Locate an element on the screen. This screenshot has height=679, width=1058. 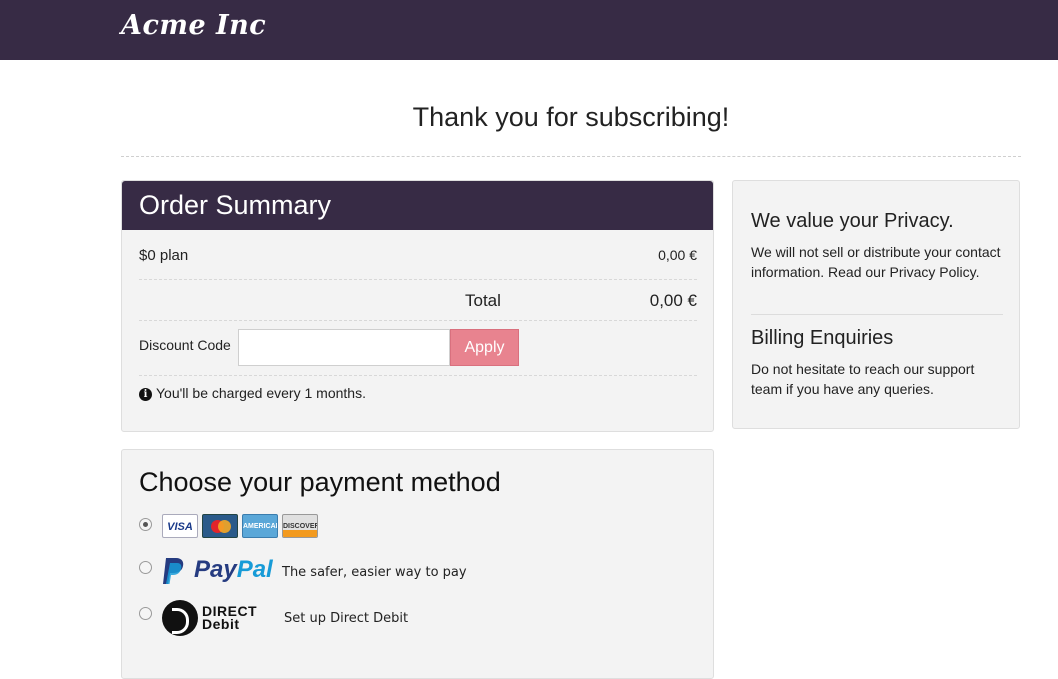
direct-debit-radio is located at coordinates (145, 613).